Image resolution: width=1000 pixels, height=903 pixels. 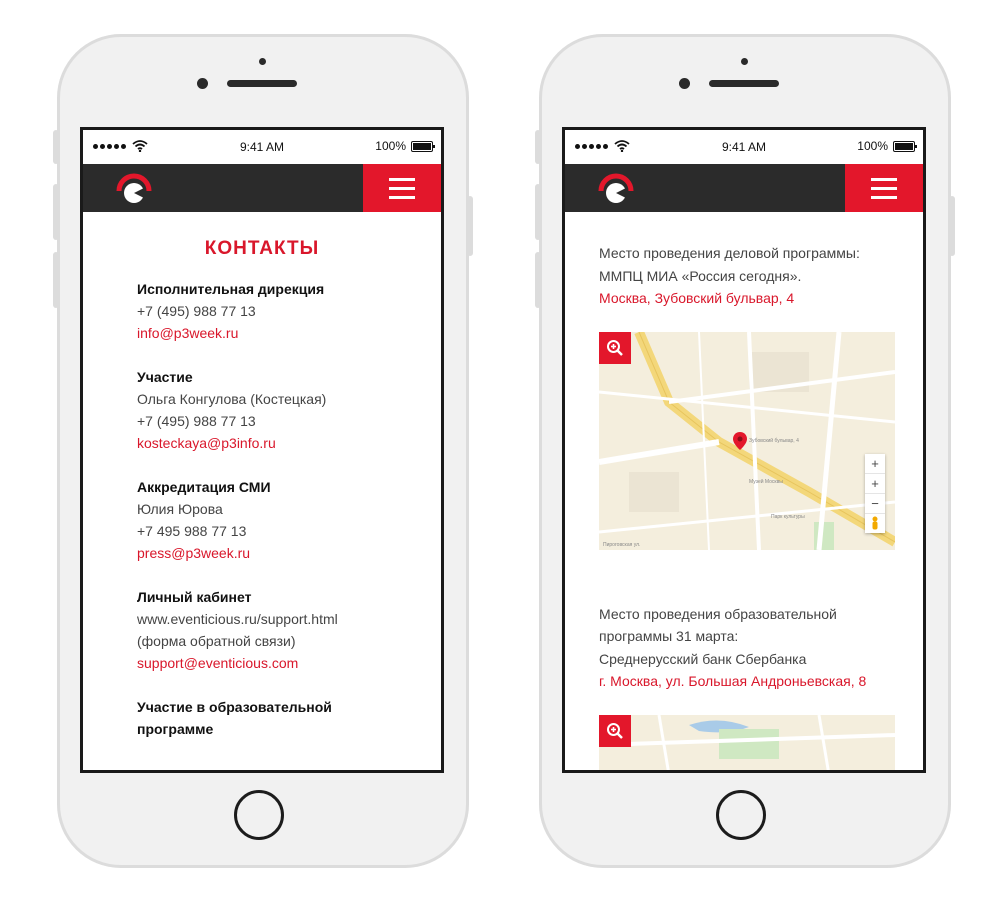 I want to click on map-zoom-in-button: +, so click(x=875, y=484).